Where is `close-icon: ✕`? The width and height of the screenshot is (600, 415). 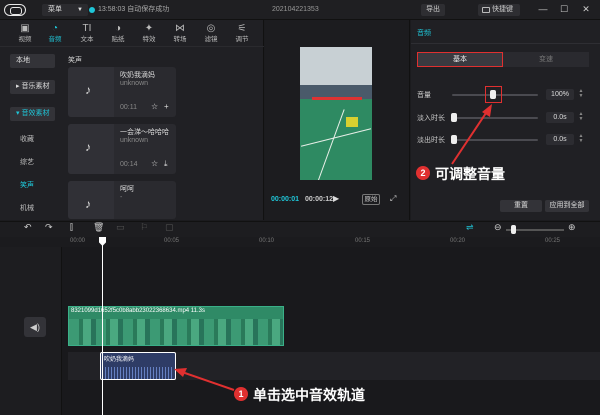
close-icon: ✕ is located at coordinates (586, 9).